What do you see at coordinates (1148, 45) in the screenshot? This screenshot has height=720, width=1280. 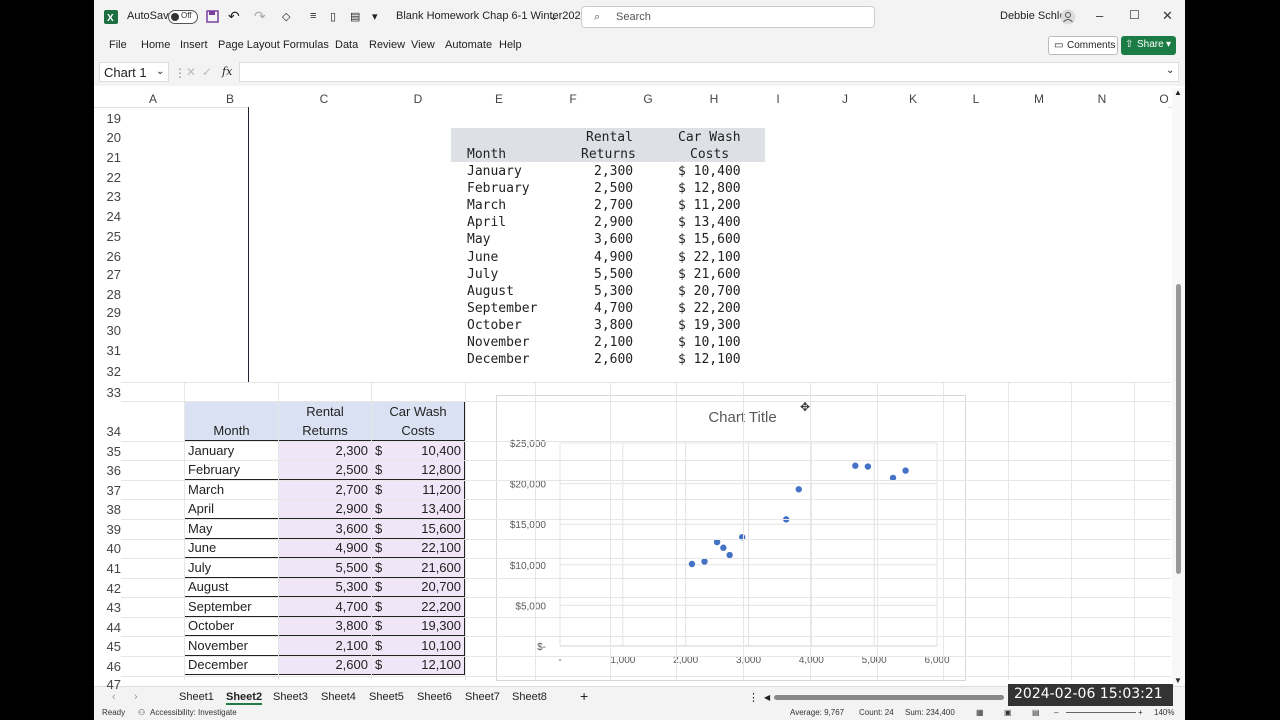 I see `share-button: ⇧ Share ▾` at bounding box center [1148, 45].